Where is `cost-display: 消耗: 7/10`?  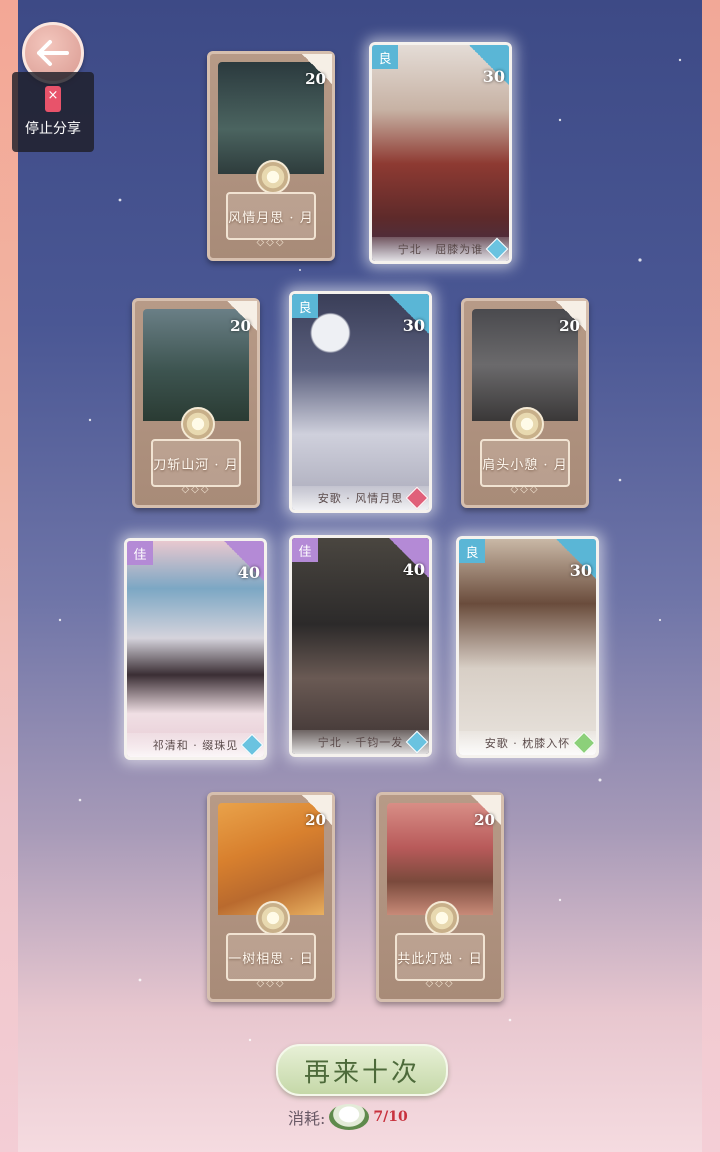 cost-display: 消耗: 7/10 is located at coordinates (368, 1117).